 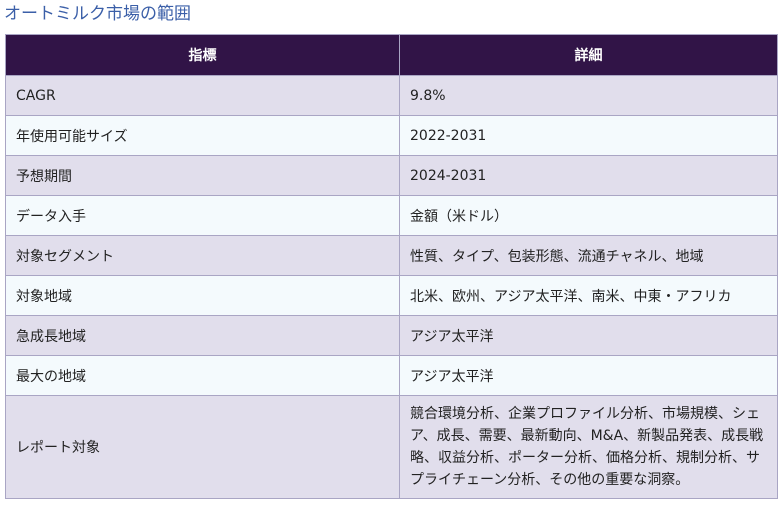 I want to click on row-value: 2024-2031, so click(x=588, y=175).